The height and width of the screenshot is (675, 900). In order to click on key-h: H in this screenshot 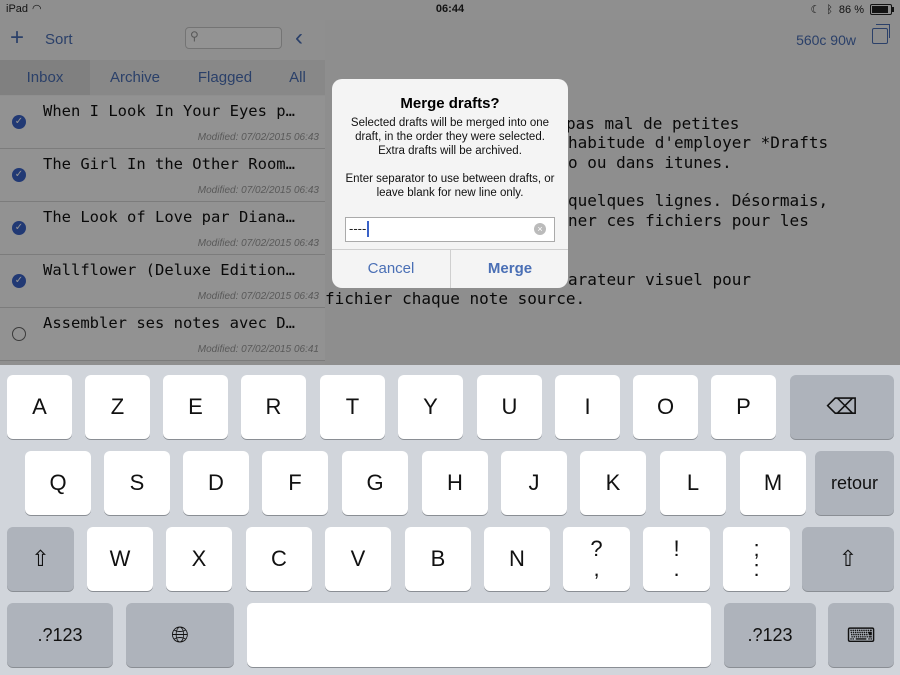, I will do `click(455, 483)`.